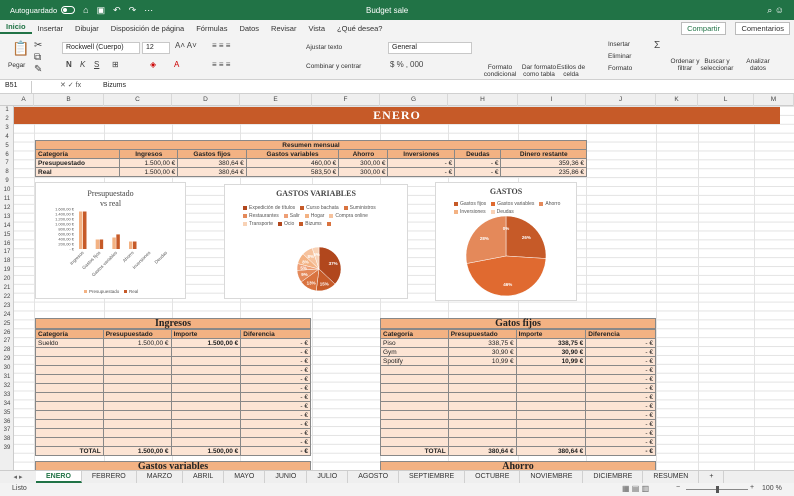 The height and width of the screenshot is (496, 794). I want to click on tab-dibujar: Dibujar, so click(87, 28).